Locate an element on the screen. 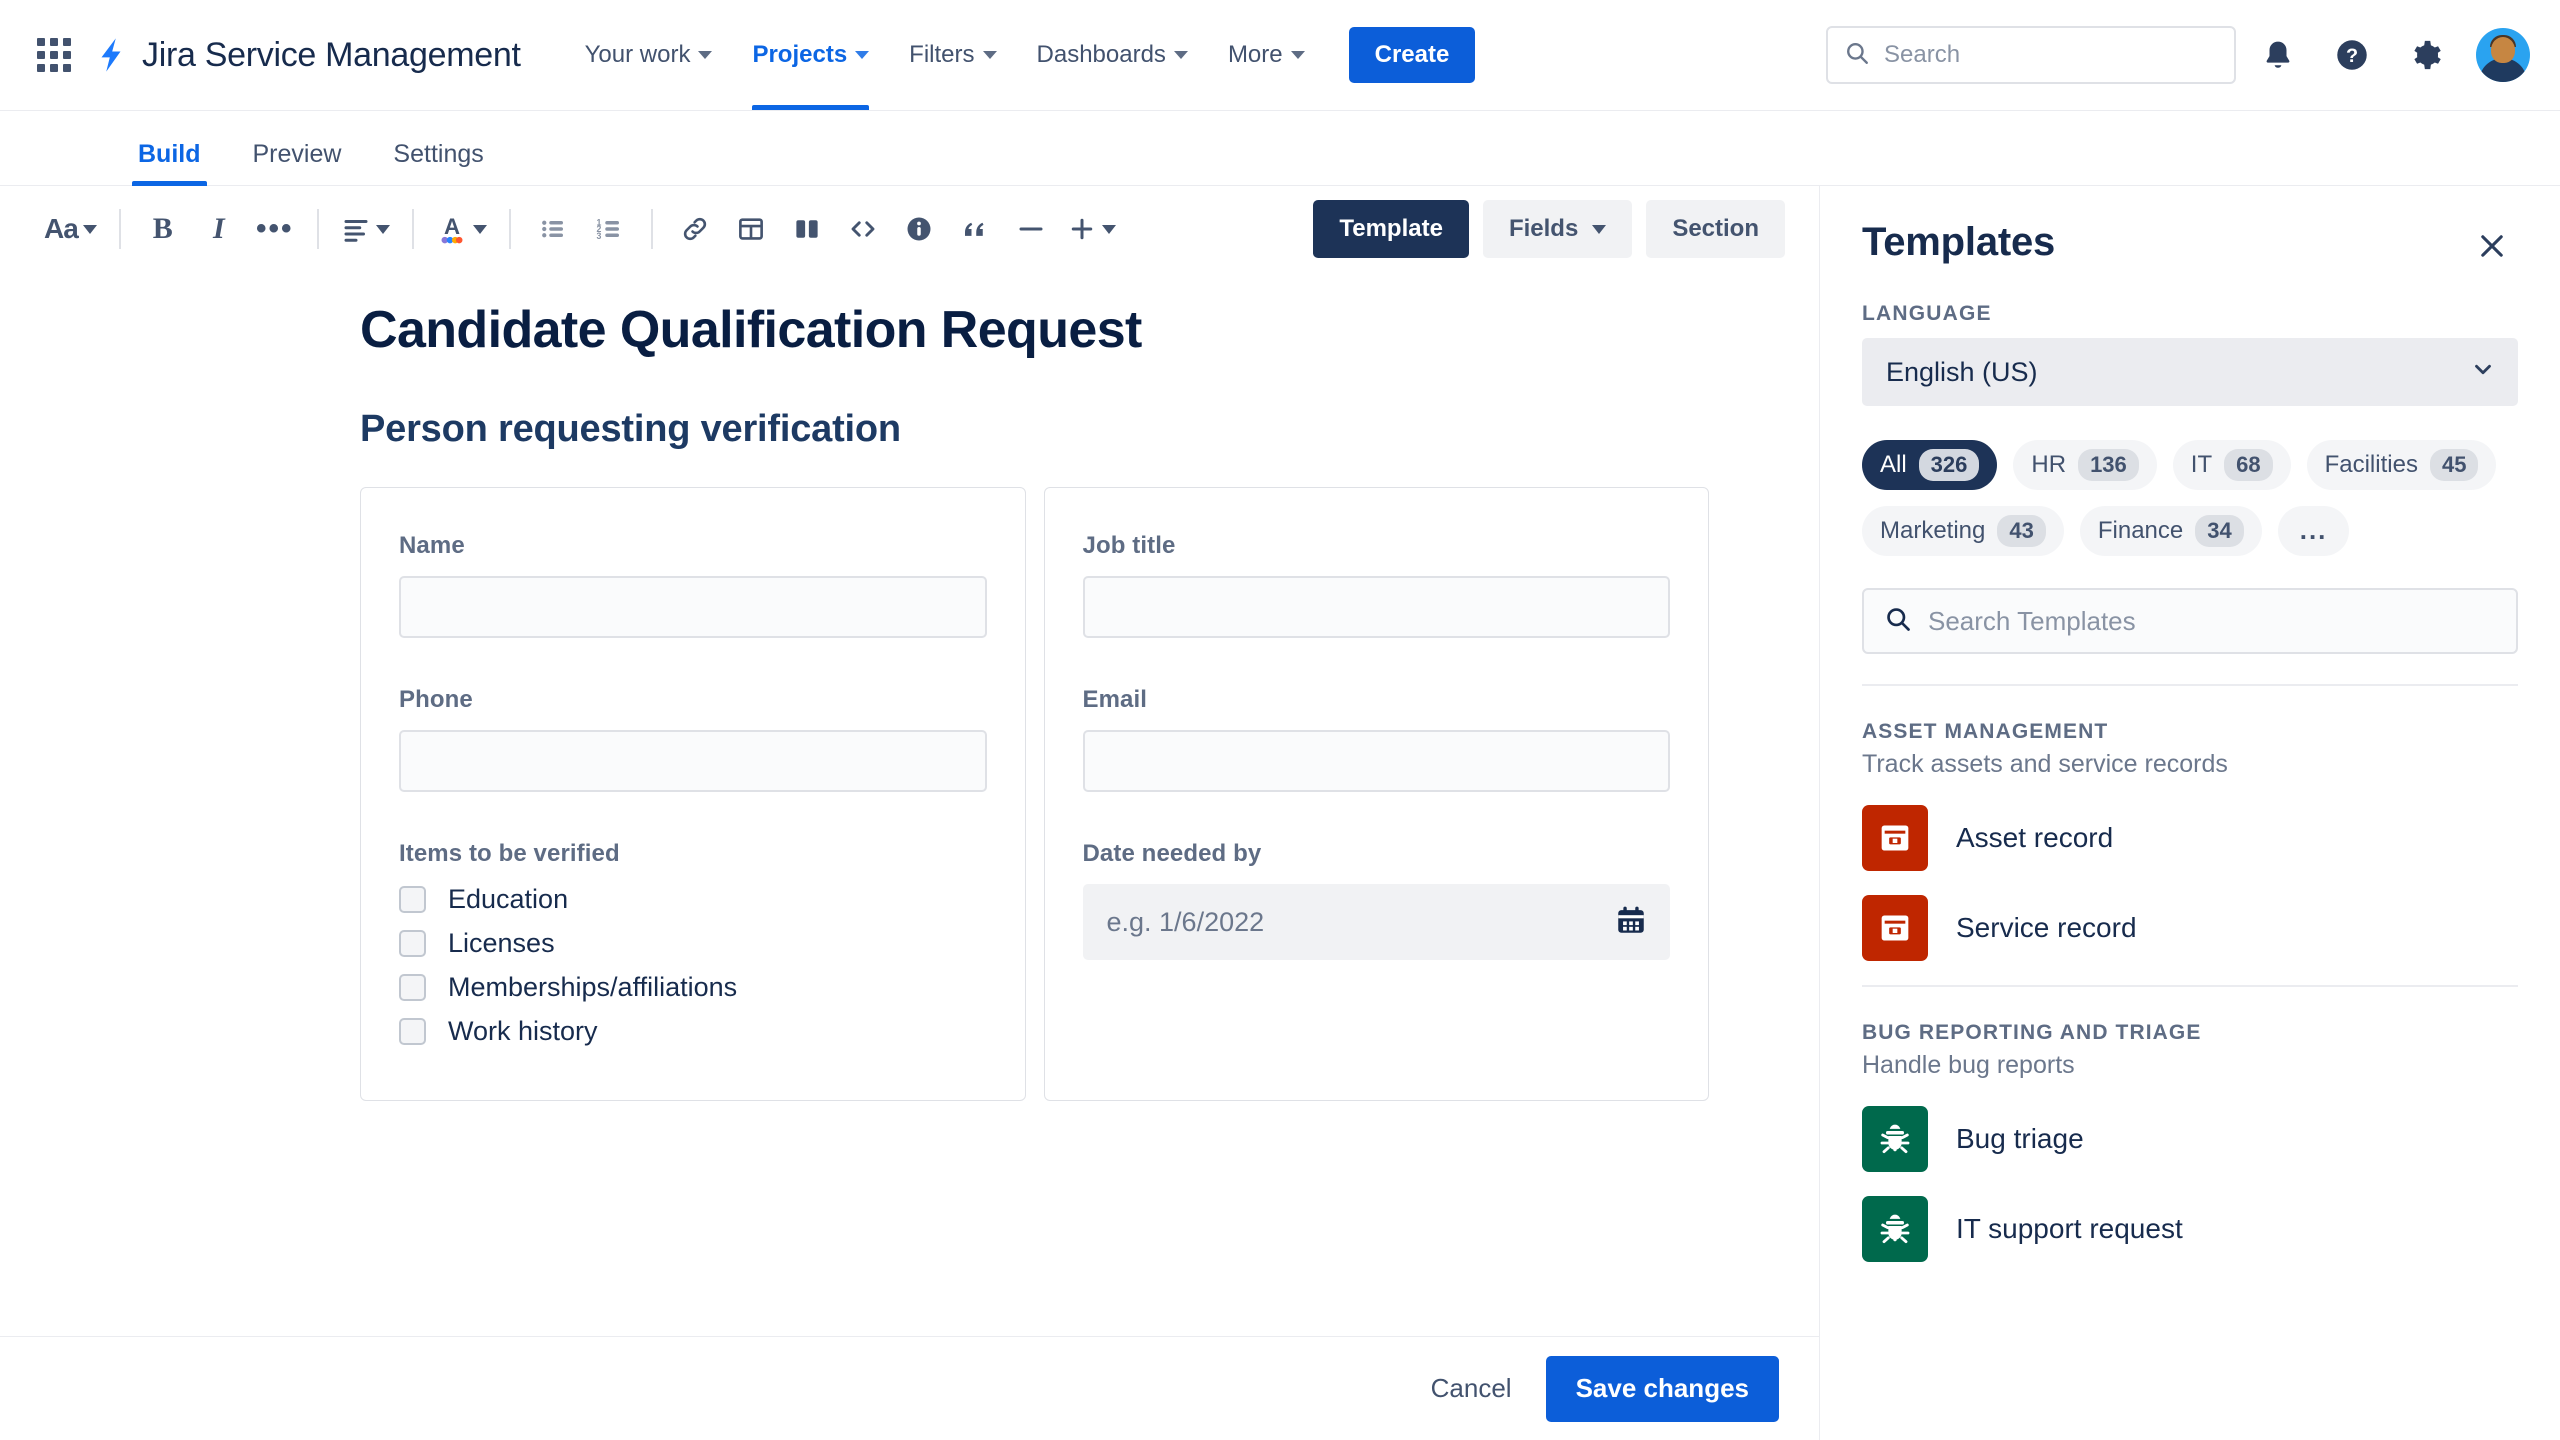 The height and width of the screenshot is (1440, 2560). checkbox-row-licenses: Licenses is located at coordinates (693, 943).